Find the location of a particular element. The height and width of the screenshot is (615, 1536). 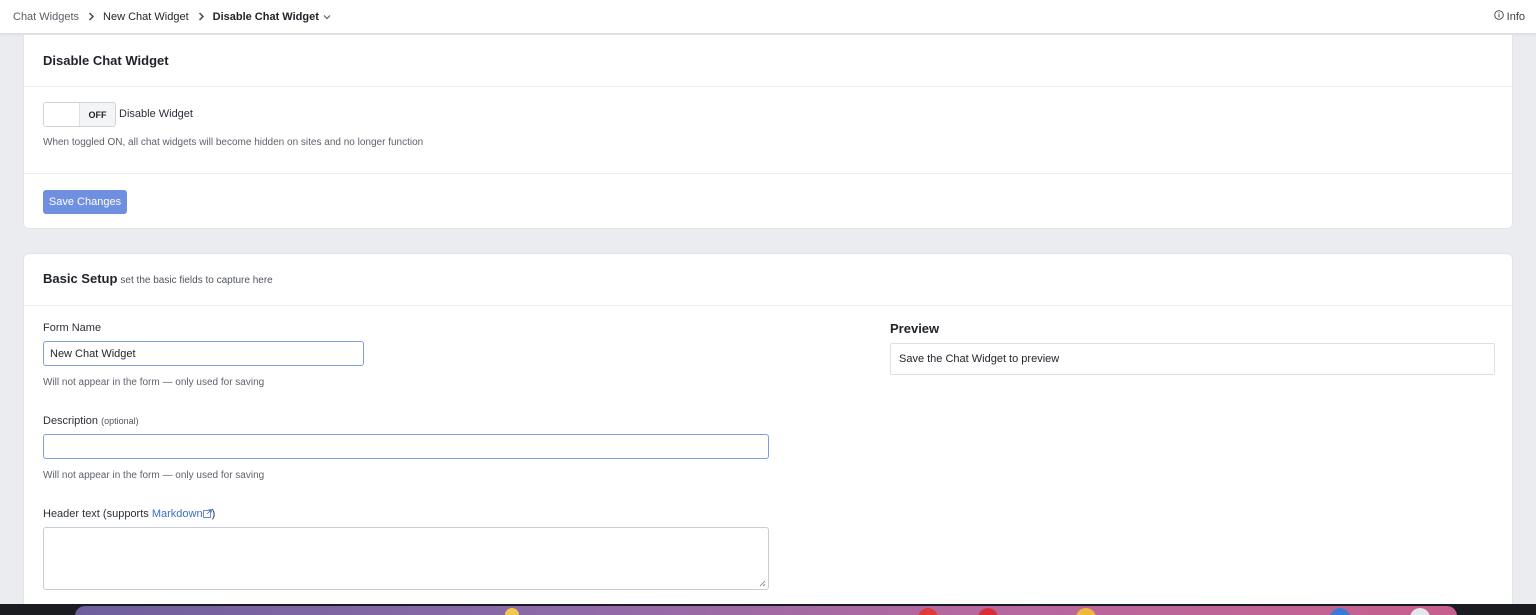

save-changes-button: Save Changes is located at coordinates (85, 202).